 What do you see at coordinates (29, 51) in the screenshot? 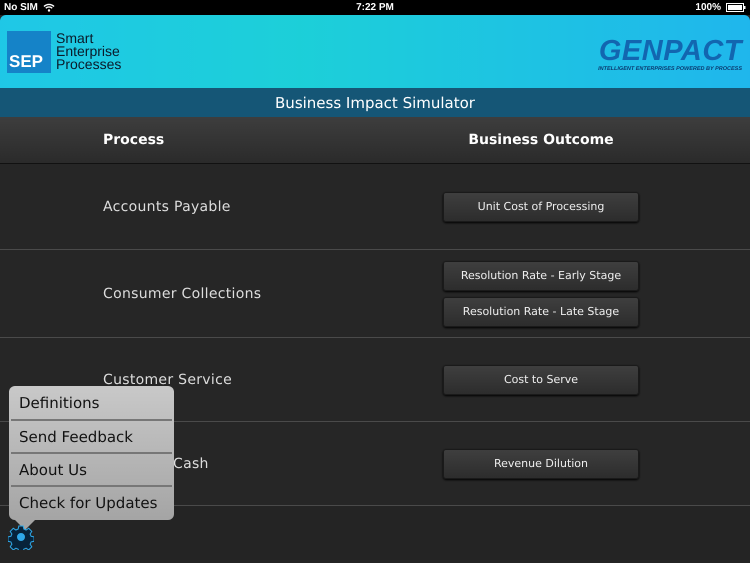
I see `logo-badge: SEP` at bounding box center [29, 51].